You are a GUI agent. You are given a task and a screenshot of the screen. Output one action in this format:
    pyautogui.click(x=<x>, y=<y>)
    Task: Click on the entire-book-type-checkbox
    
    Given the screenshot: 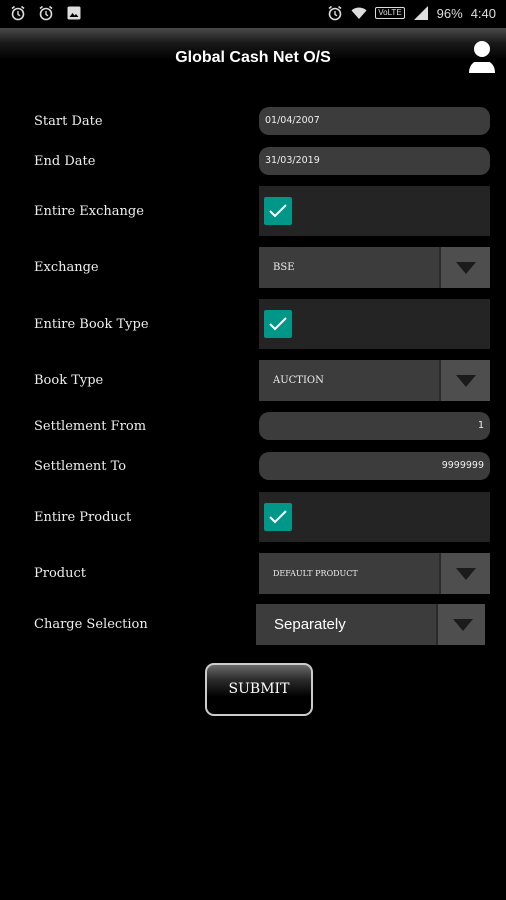 What is the action you would take?
    pyautogui.click(x=278, y=324)
    